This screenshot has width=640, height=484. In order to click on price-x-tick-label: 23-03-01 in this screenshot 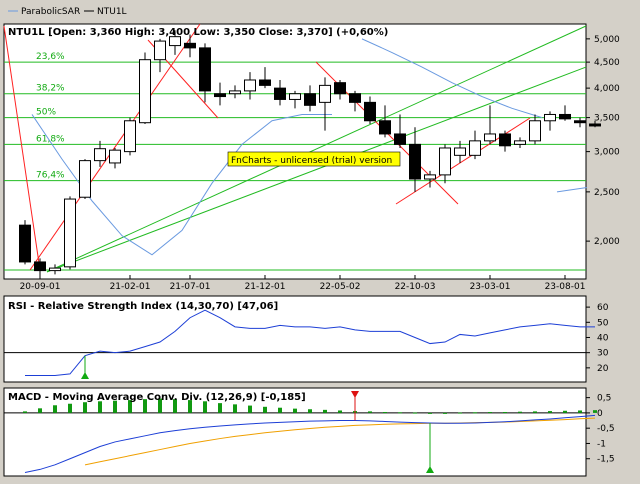, I will do `click(490, 287)`.